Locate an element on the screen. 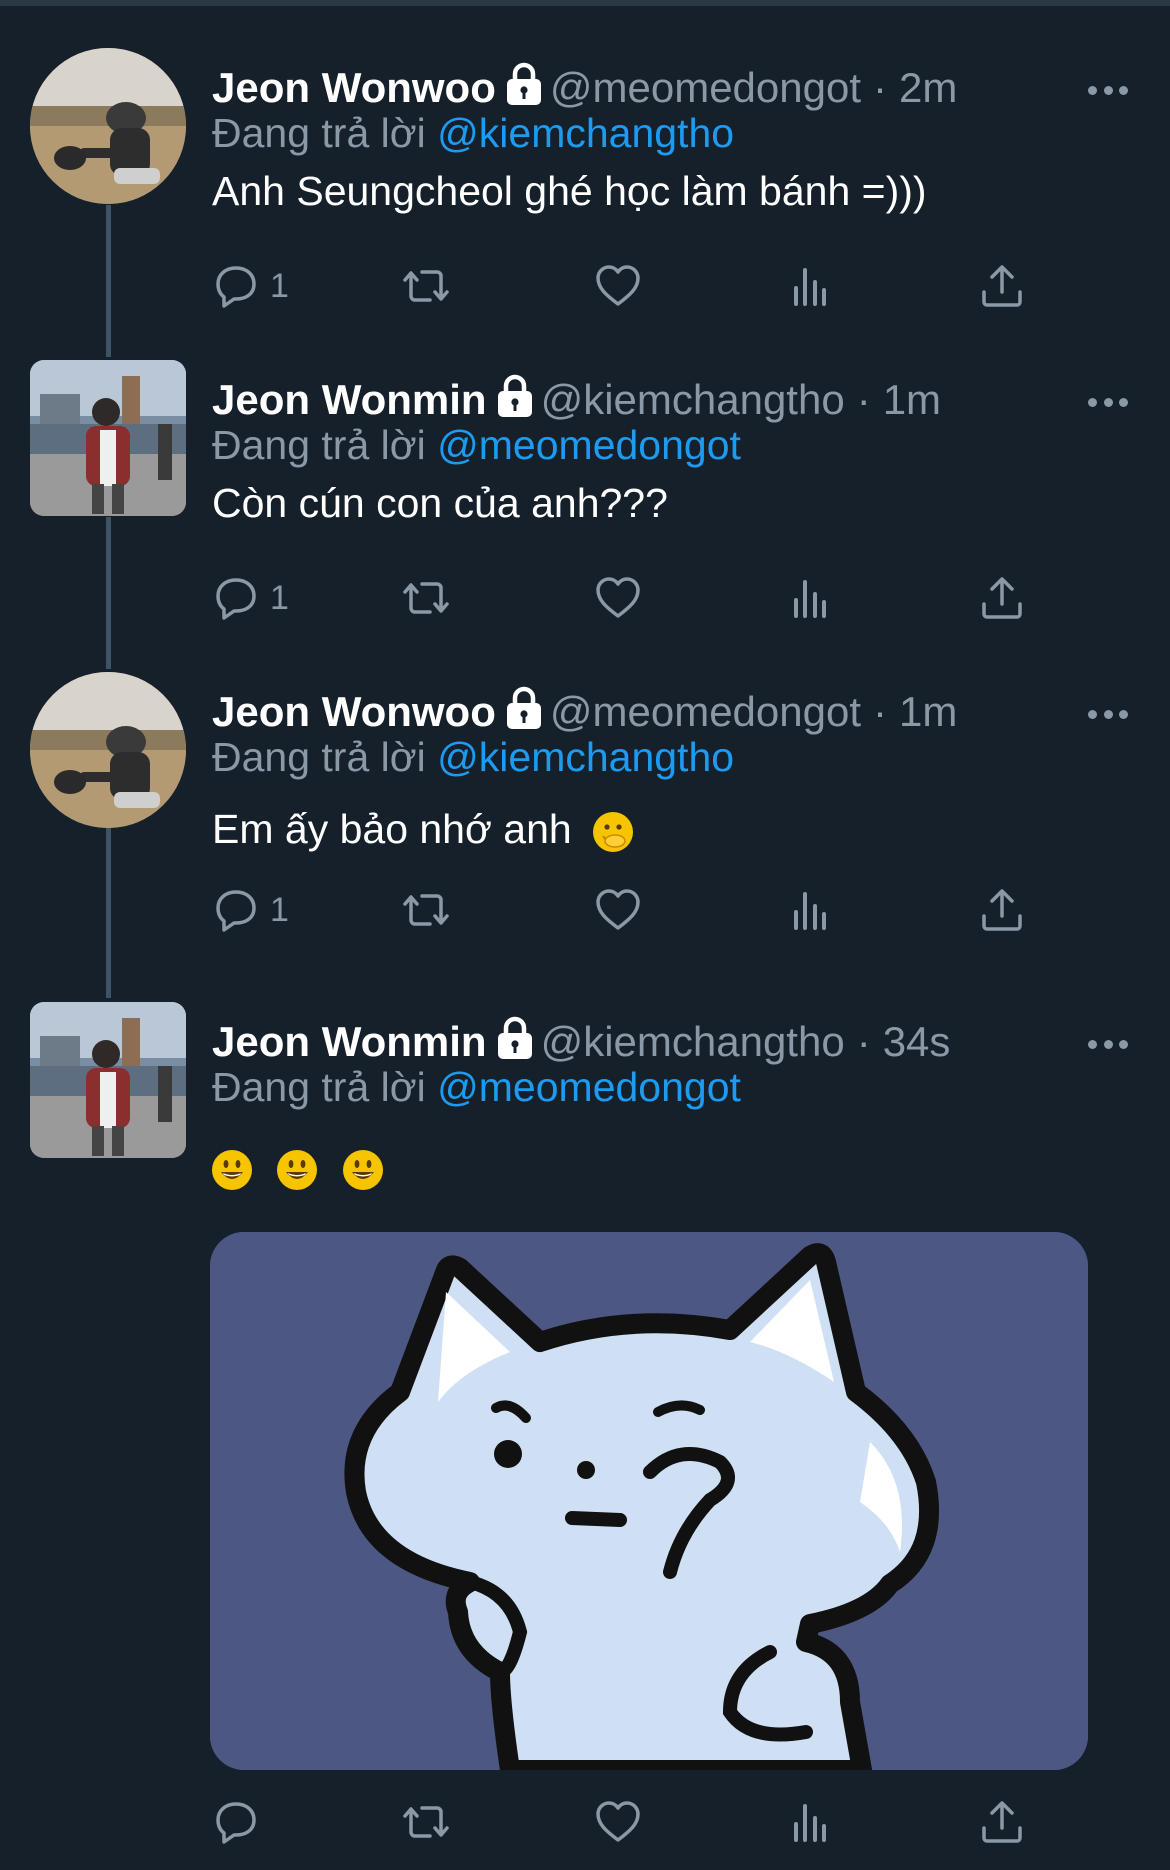  reply-button is located at coordinates (241, 1822).